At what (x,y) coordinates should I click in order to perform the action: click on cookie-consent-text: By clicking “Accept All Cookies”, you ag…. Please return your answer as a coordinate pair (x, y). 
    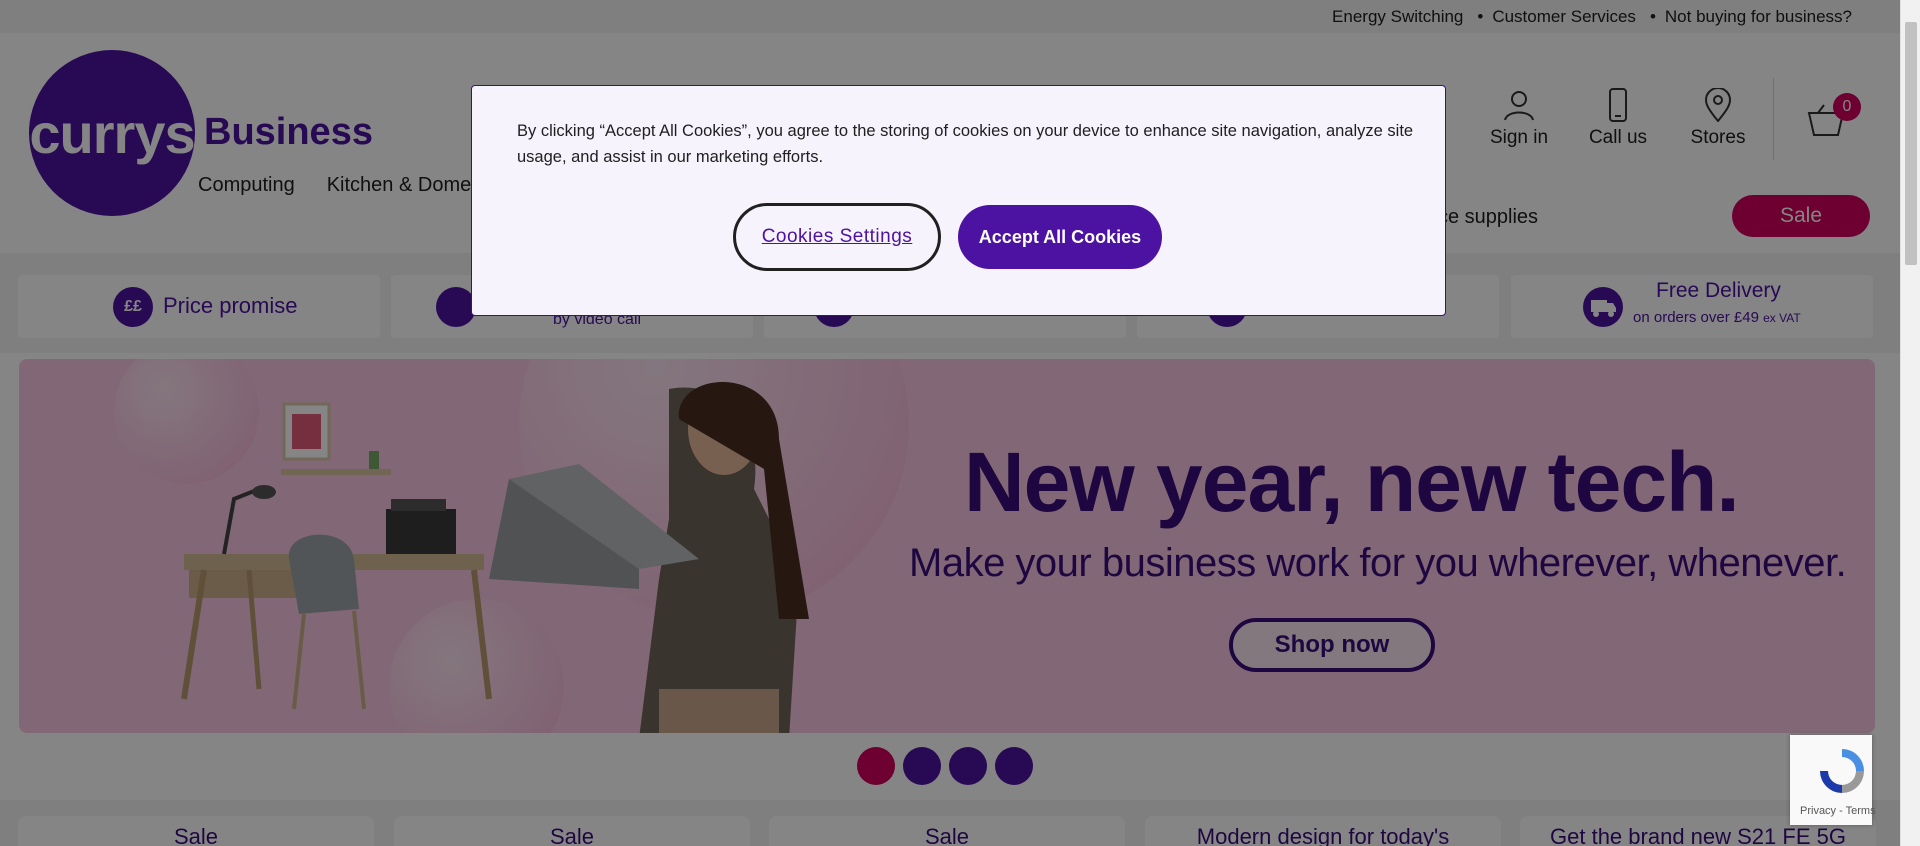
    Looking at the image, I should click on (965, 144).